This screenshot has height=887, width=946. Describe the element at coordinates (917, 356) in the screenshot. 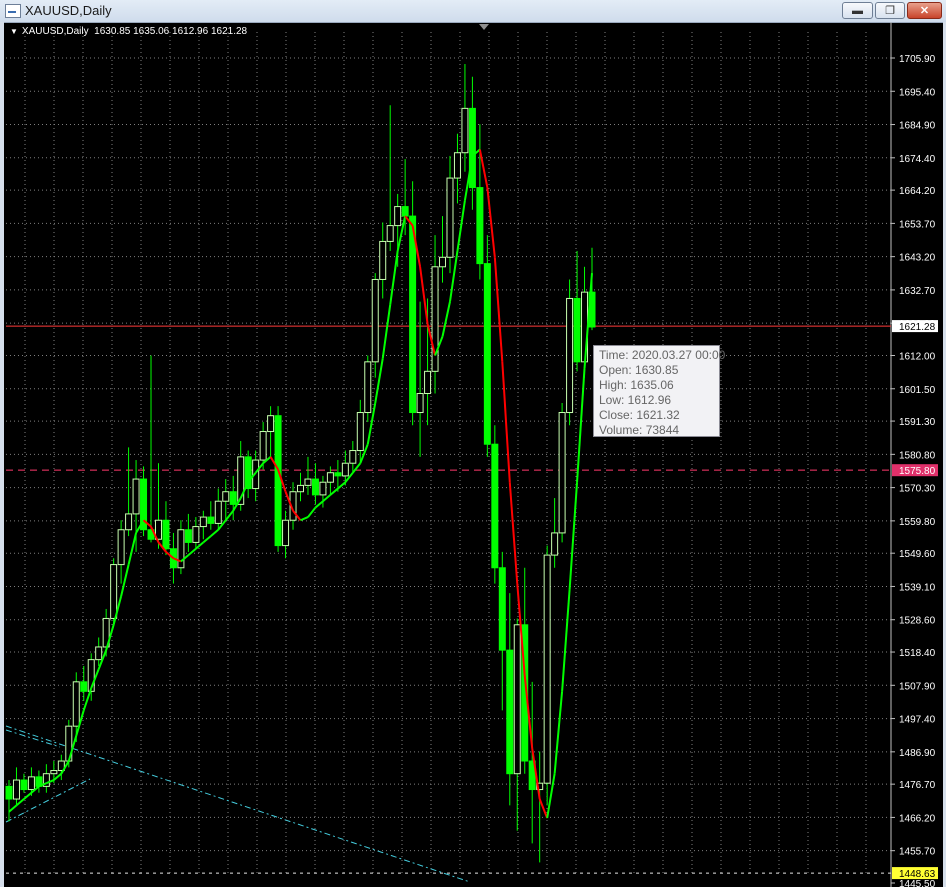

I see `price-axis-label: 1612.00` at that location.